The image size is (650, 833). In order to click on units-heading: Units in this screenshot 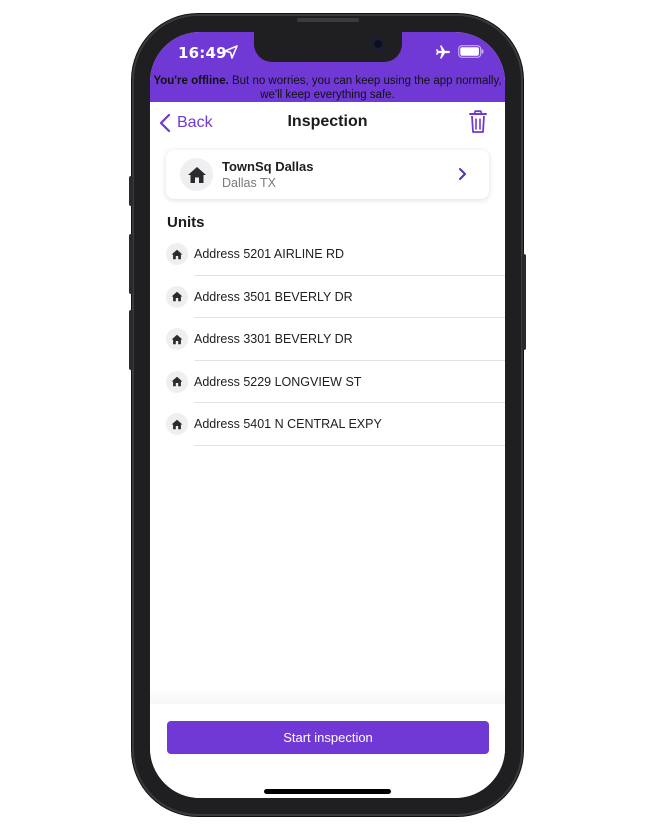, I will do `click(186, 222)`.